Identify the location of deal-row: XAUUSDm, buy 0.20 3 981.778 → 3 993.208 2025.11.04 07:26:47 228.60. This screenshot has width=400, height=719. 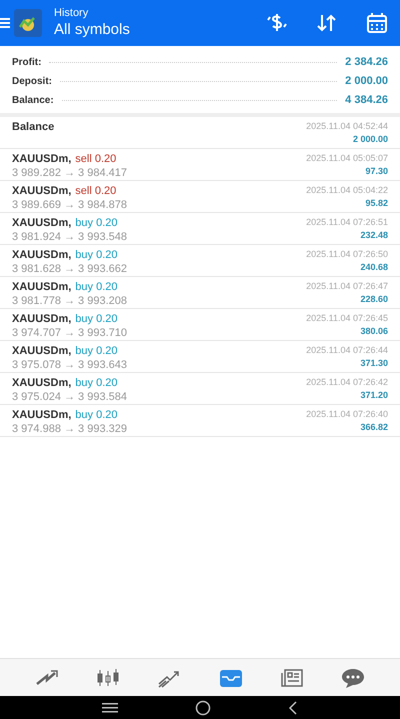
(200, 293).